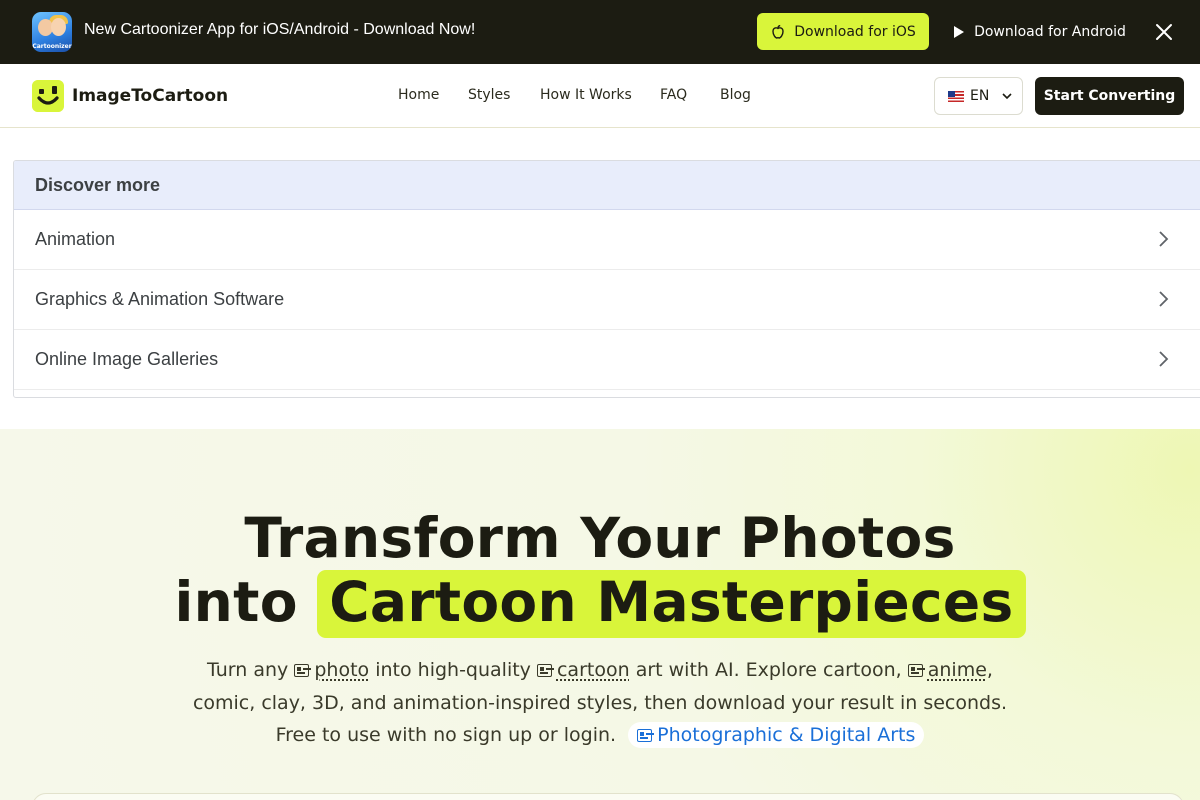  I want to click on chevron-down-icon, so click(1007, 96).